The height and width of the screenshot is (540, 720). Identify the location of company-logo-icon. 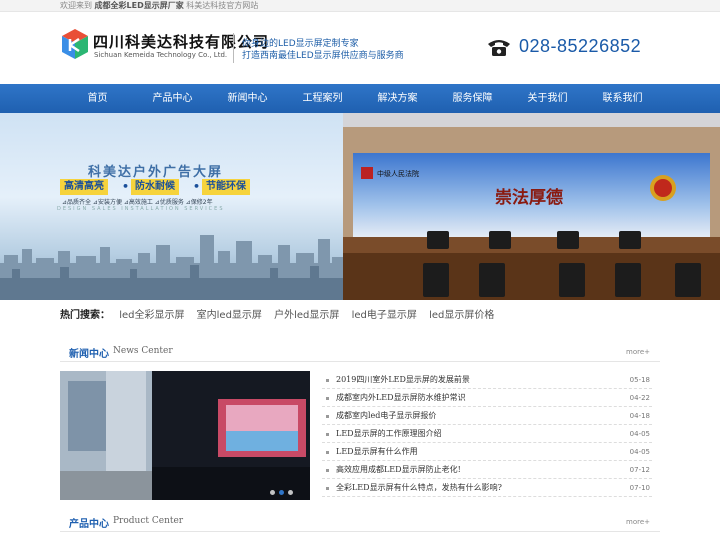
(75, 44).